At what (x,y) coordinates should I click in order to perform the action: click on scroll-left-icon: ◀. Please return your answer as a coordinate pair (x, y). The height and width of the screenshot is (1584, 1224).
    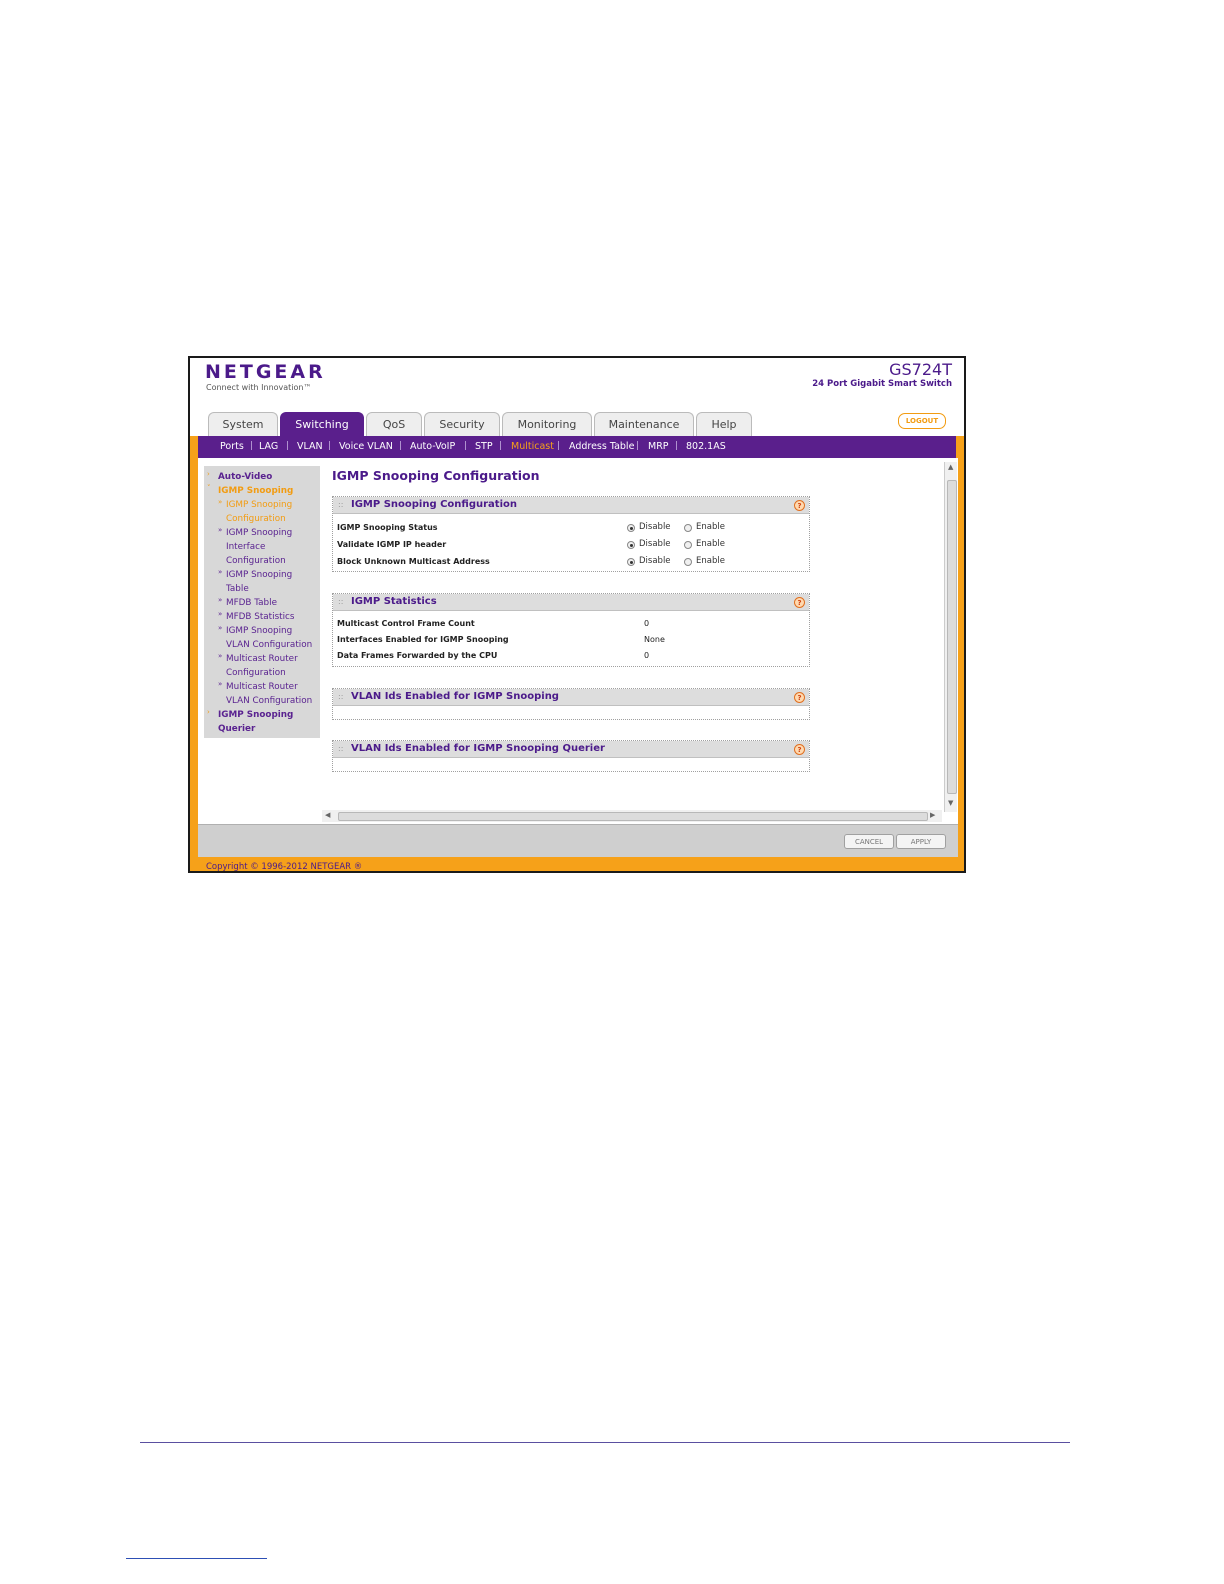
    Looking at the image, I should click on (327, 815).